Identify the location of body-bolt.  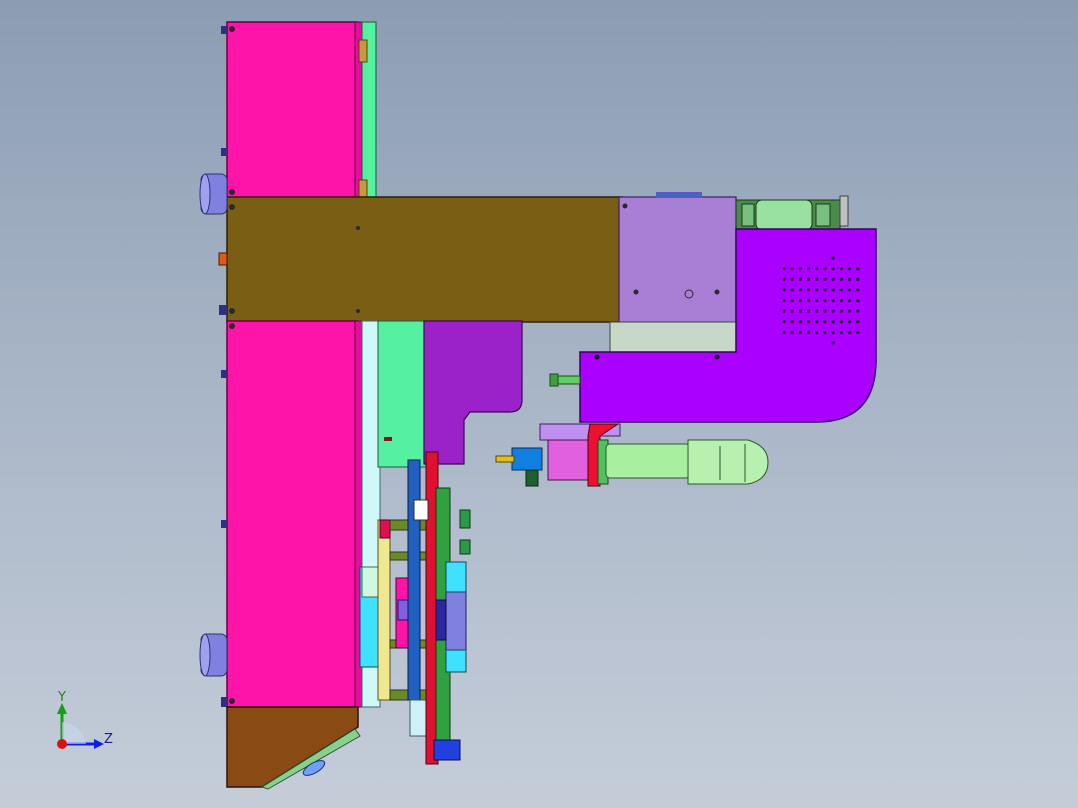
(565, 380).